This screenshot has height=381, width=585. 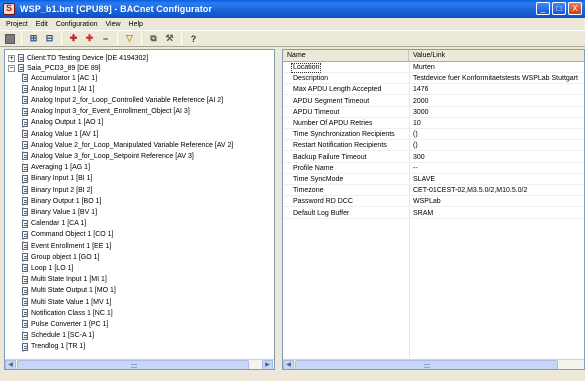 I want to click on menu-view: View, so click(x=113, y=24).